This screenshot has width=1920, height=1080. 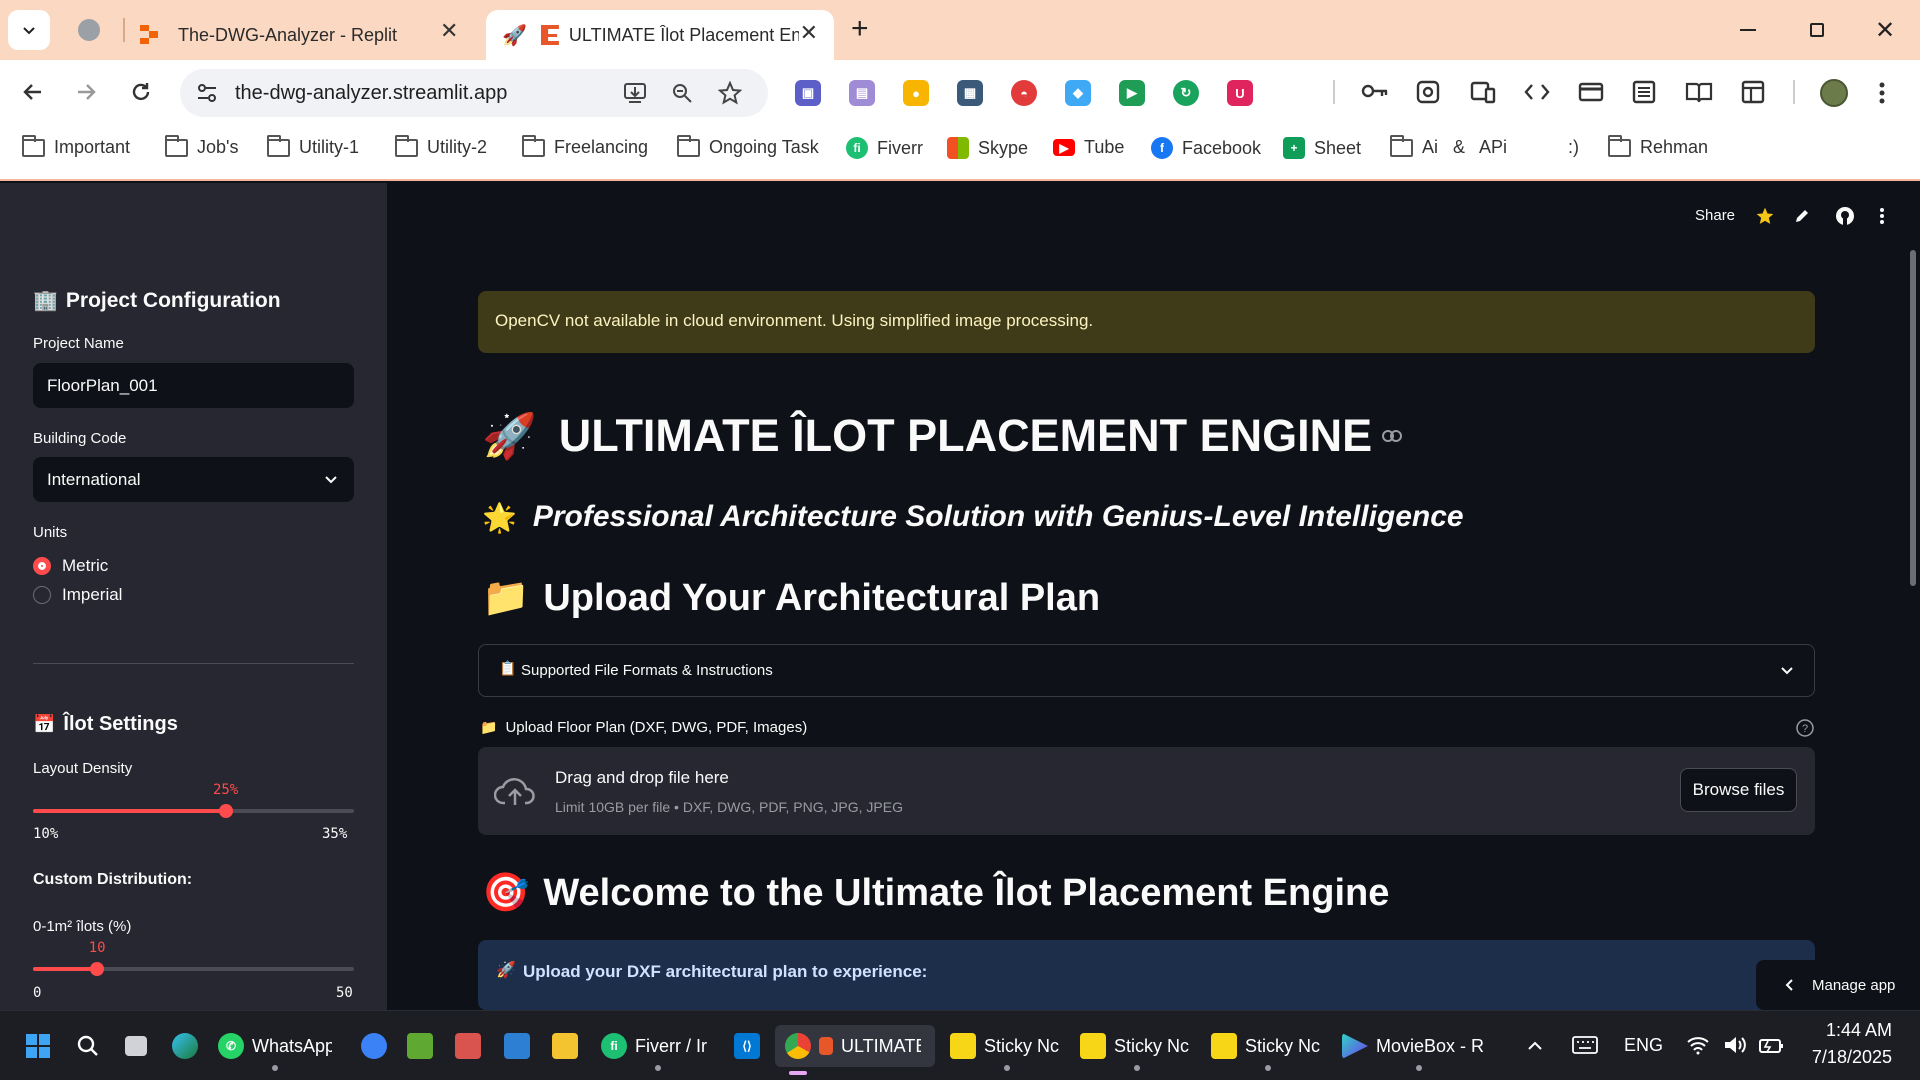 What do you see at coordinates (1483, 92) in the screenshot?
I see `devices-icon` at bounding box center [1483, 92].